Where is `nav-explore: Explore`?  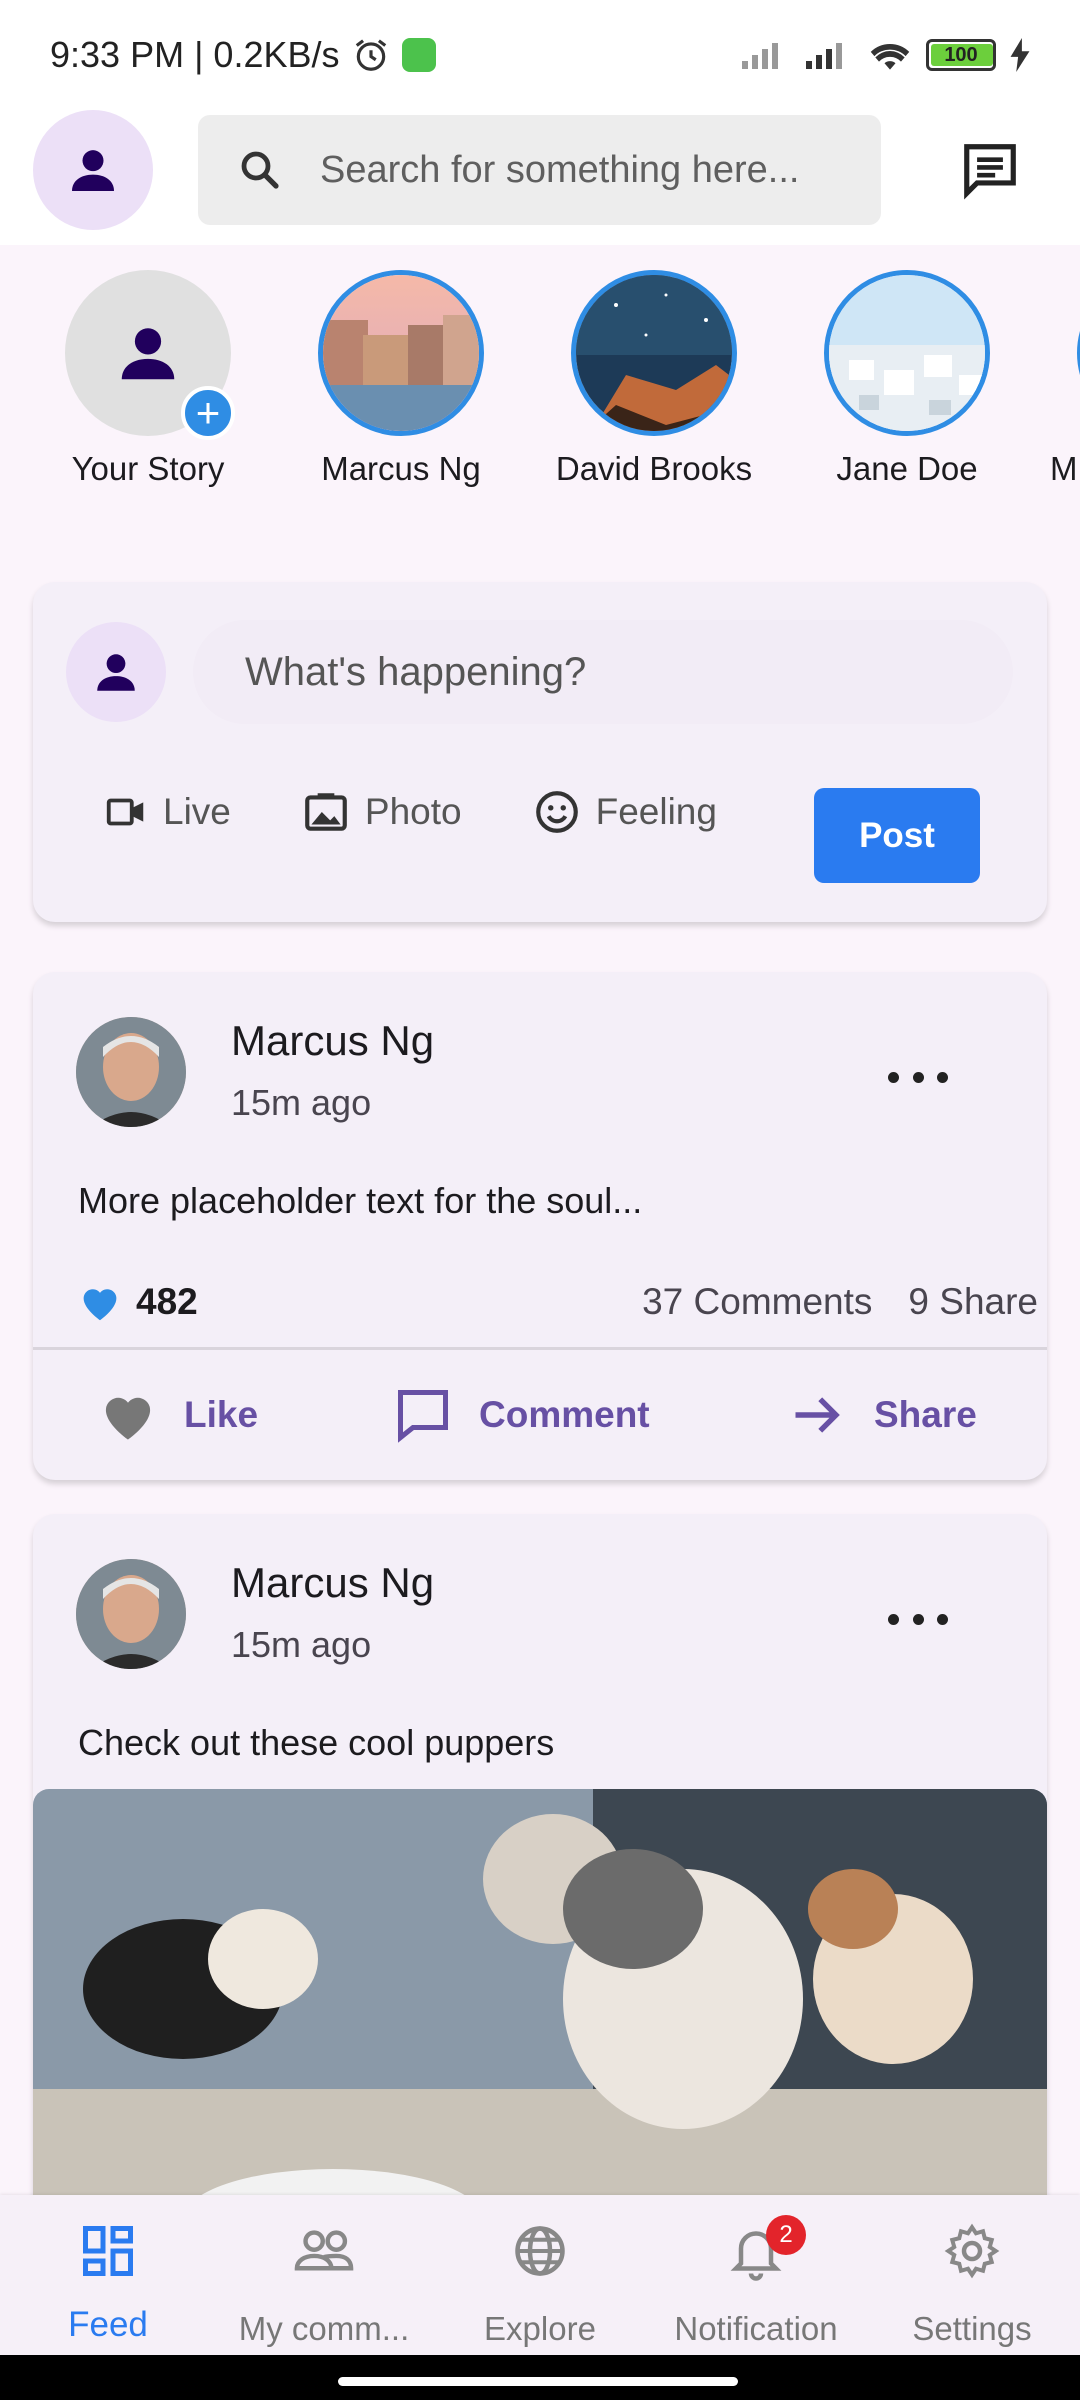
nav-explore: Explore is located at coordinates (540, 2275).